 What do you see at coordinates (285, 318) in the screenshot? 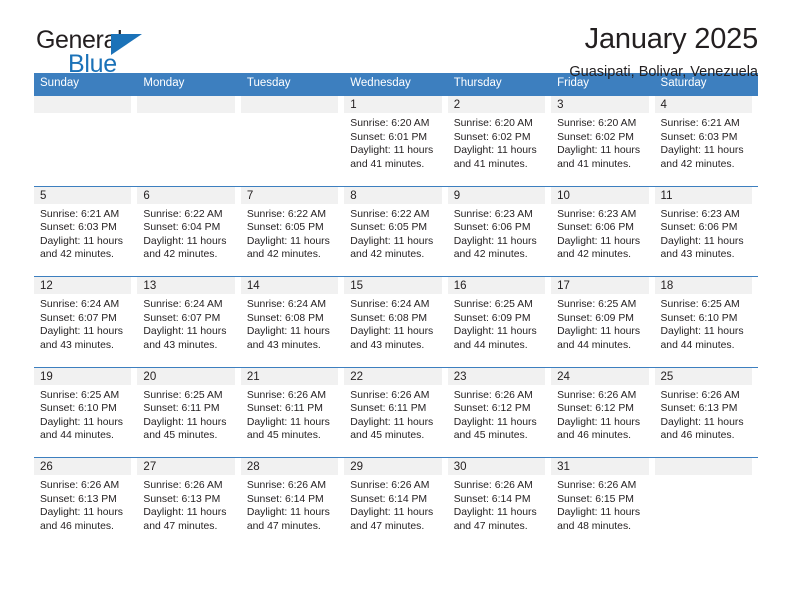
I see `sunset-text: Sunset: 6:08 PM` at bounding box center [285, 318].